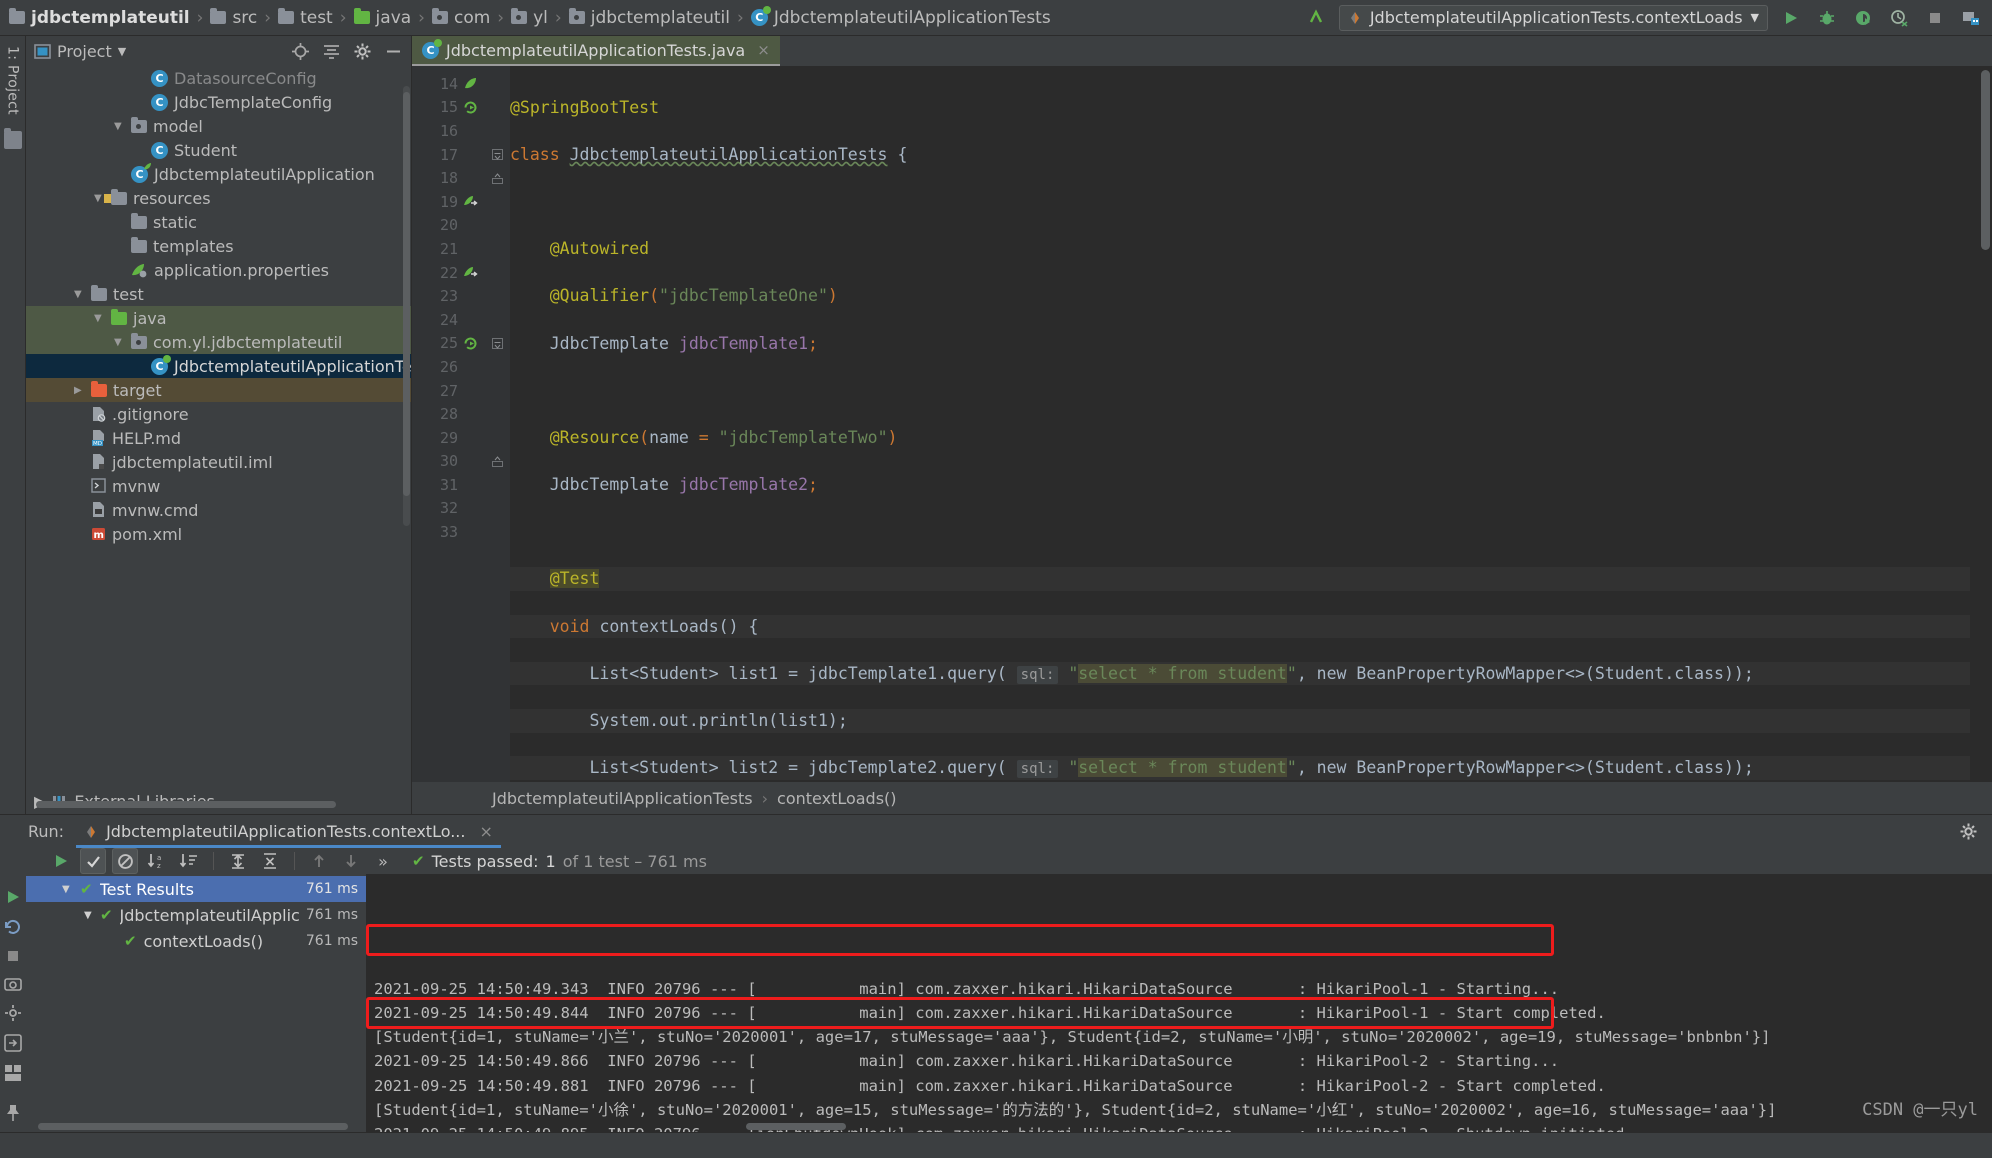  I want to click on breadcrumb-class: JdbctemplateutilApplicationTests, so click(622, 798).